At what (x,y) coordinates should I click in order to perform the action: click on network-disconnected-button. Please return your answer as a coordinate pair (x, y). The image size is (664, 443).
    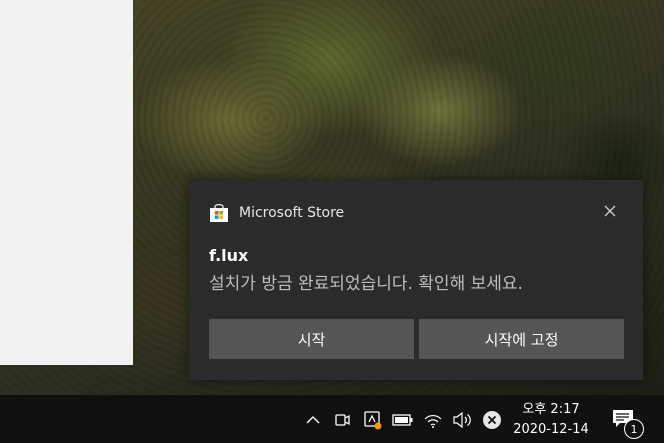
    Looking at the image, I should click on (492, 420).